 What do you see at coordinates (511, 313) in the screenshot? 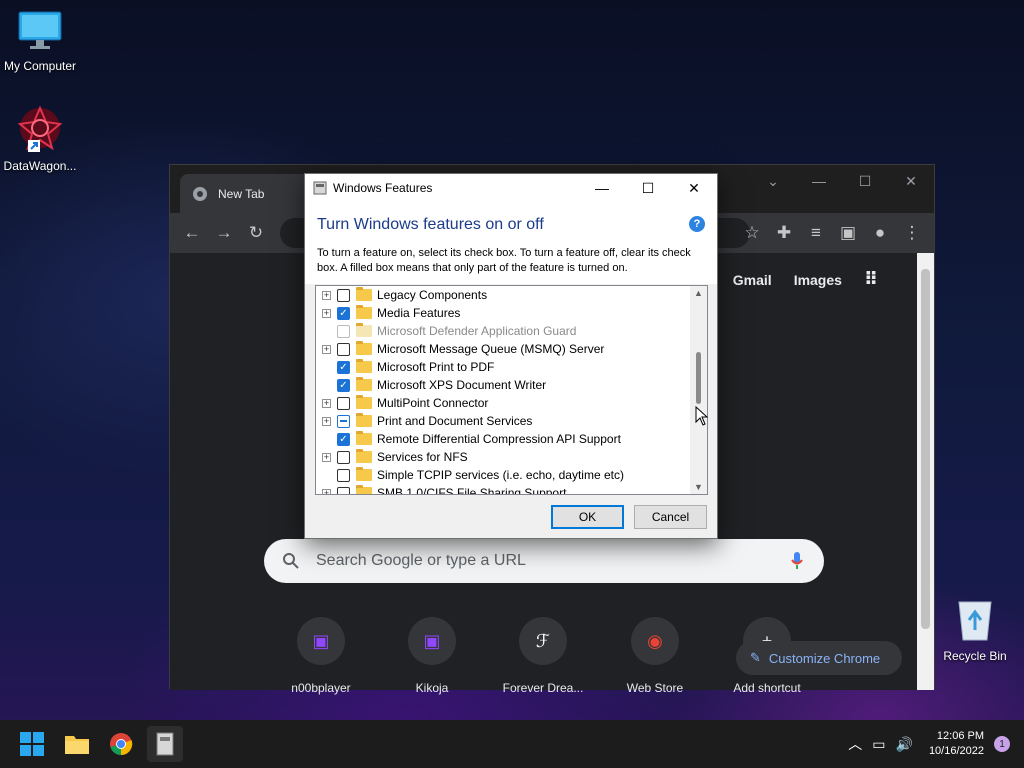
I see `feature-row: + ✓ Media Features` at bounding box center [511, 313].